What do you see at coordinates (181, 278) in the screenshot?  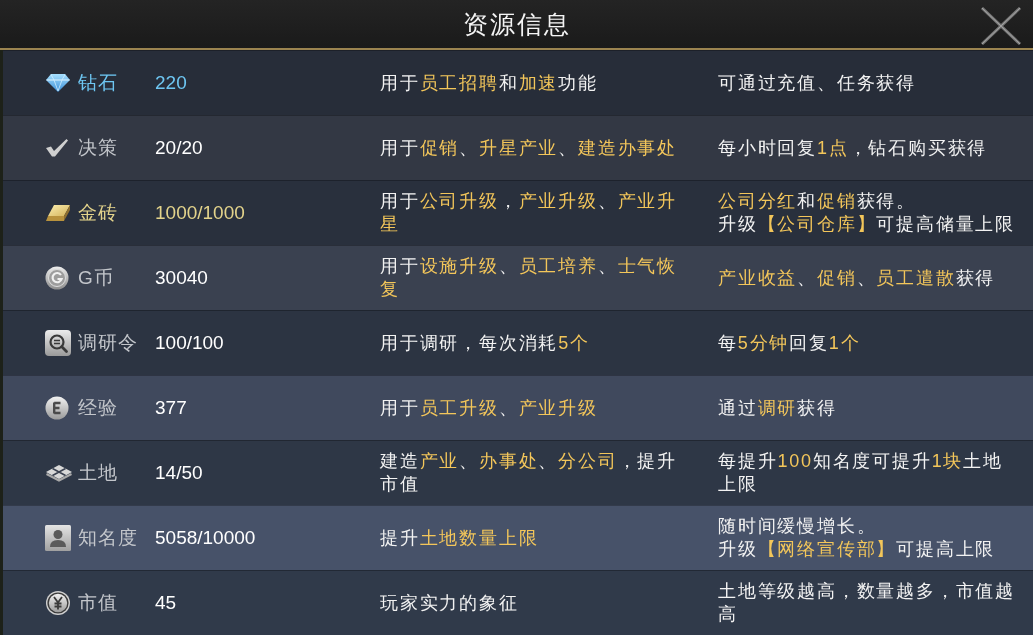 I see `resource-amount: 30040` at bounding box center [181, 278].